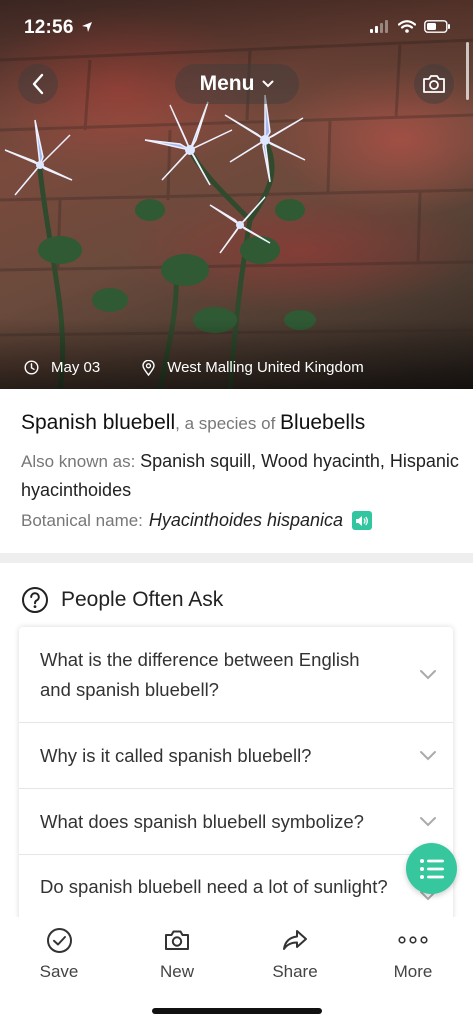  I want to click on plant-genus-link: Bluebells, so click(322, 422).